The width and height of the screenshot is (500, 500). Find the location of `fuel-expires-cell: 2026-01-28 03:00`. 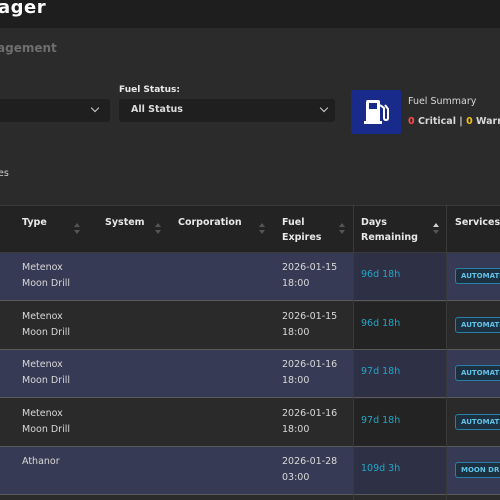

fuel-expires-cell: 2026-01-28 03:00 is located at coordinates (309, 470).